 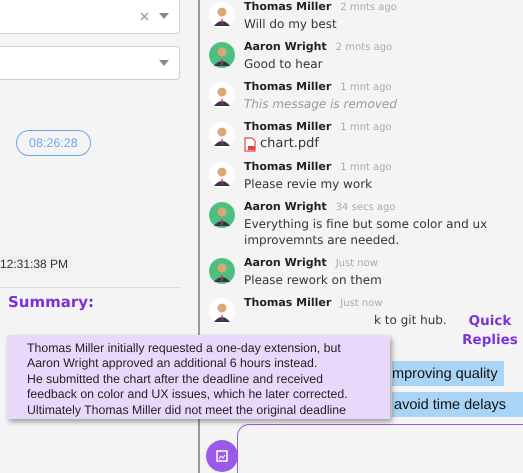 I want to click on message-text: Will do my best, so click(x=291, y=24).